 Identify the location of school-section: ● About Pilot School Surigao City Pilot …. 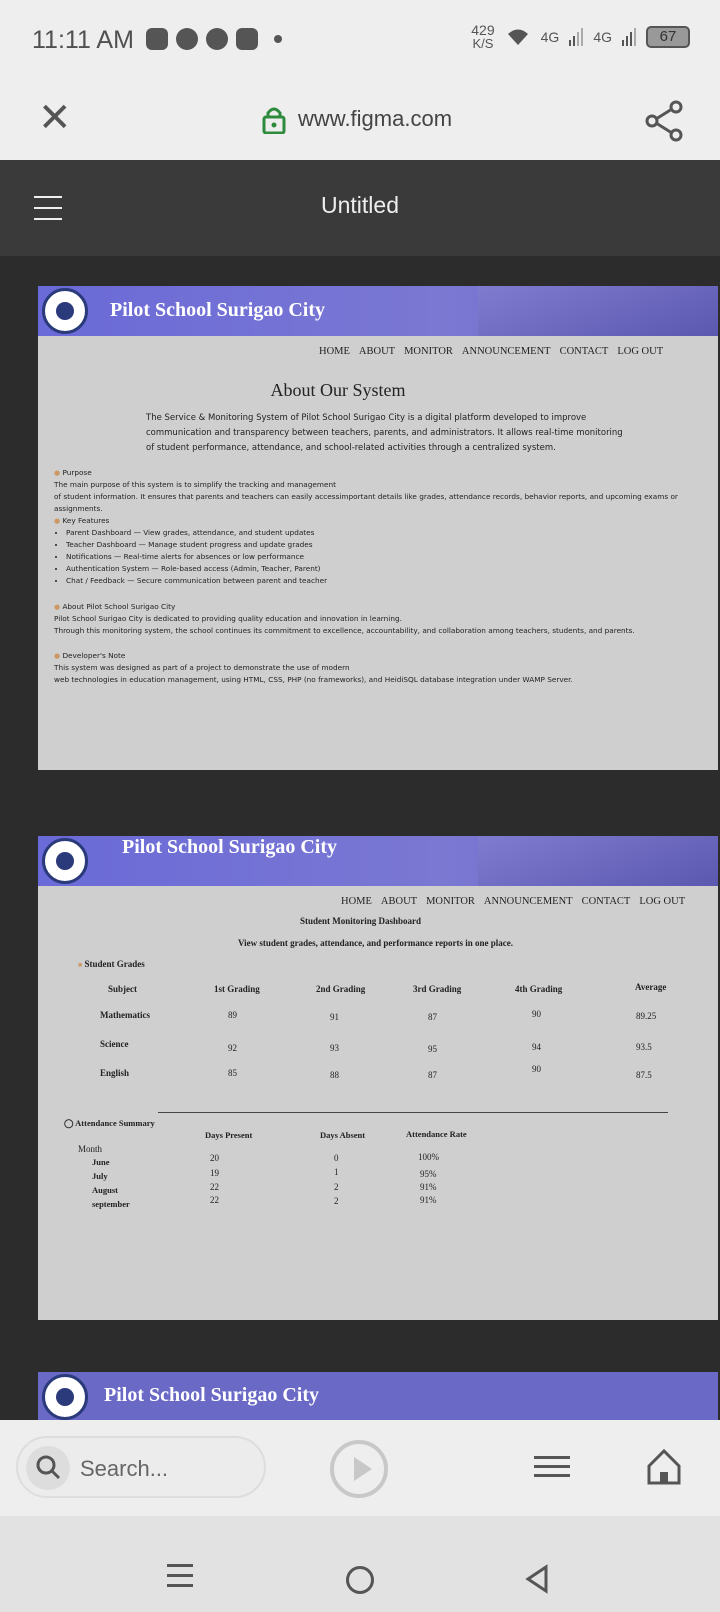
(344, 618).